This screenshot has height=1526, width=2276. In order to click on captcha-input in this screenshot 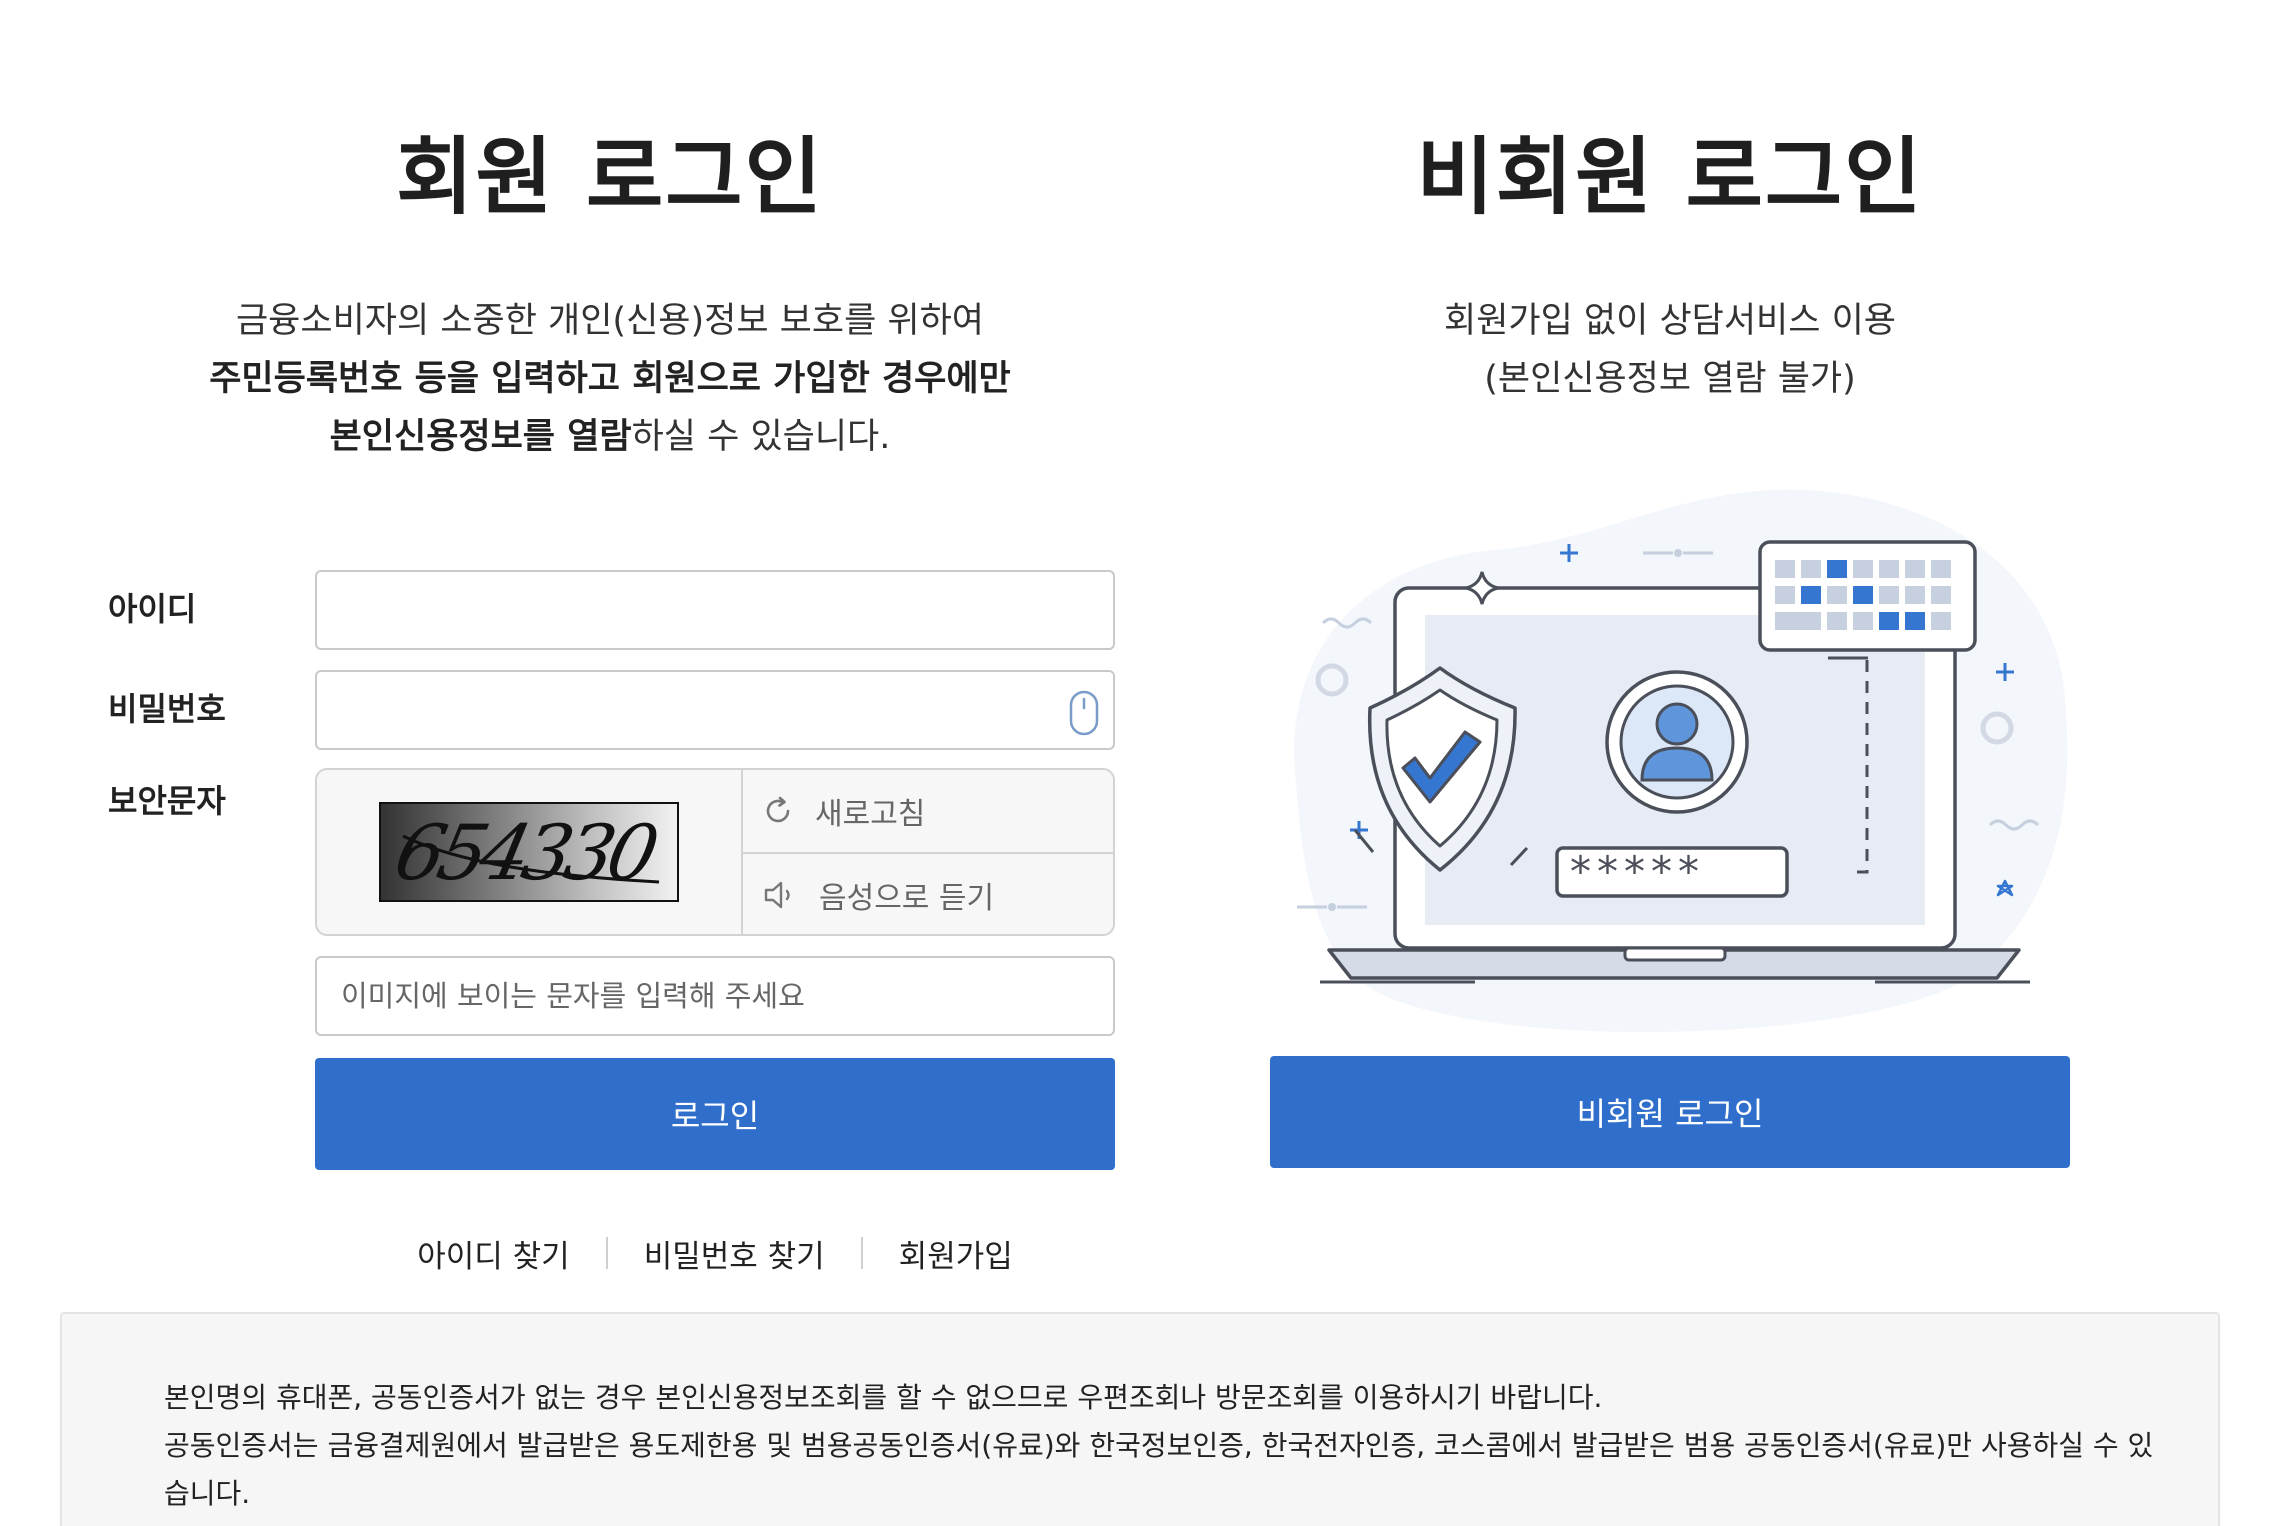, I will do `click(715, 996)`.